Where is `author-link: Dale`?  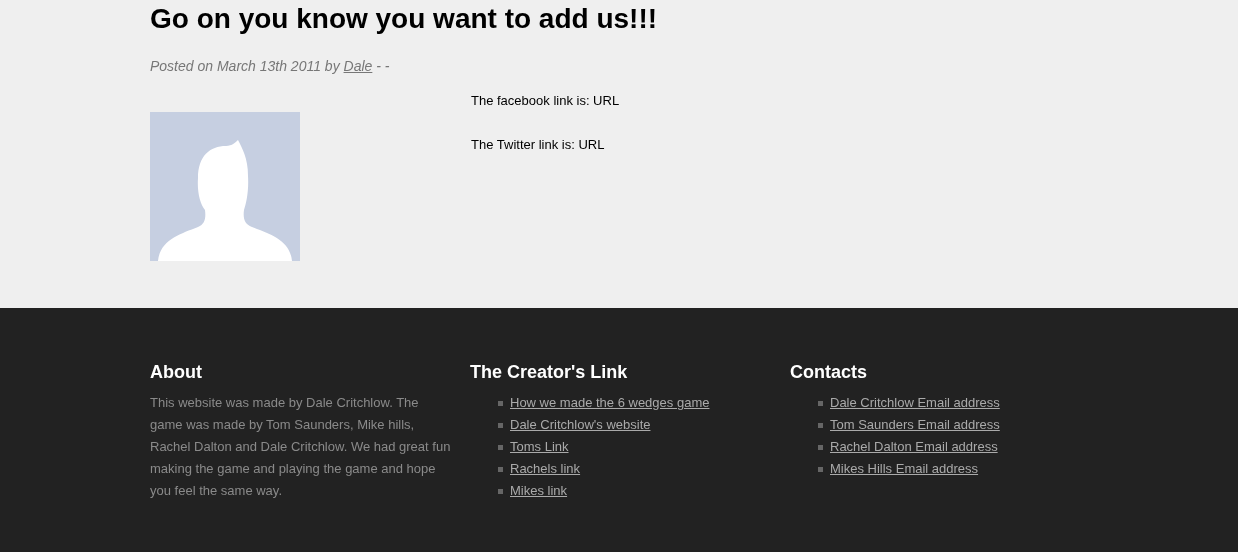
author-link: Dale is located at coordinates (358, 66).